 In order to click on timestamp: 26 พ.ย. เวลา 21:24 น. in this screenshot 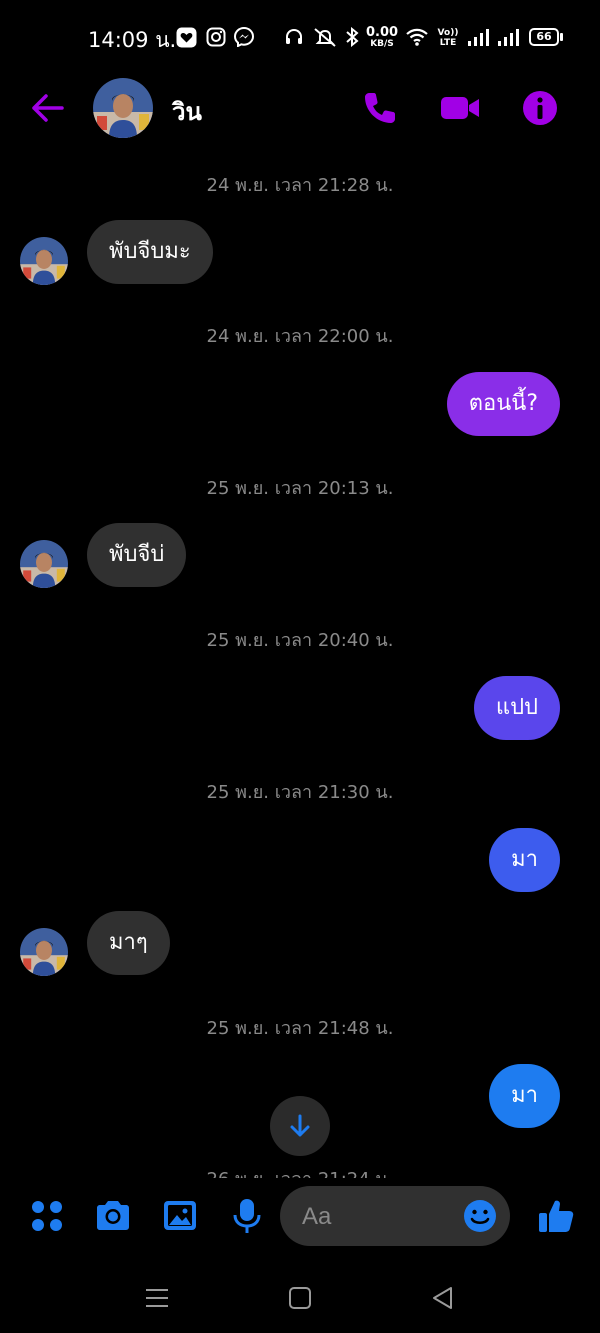, I will do `click(300, 1171)`.